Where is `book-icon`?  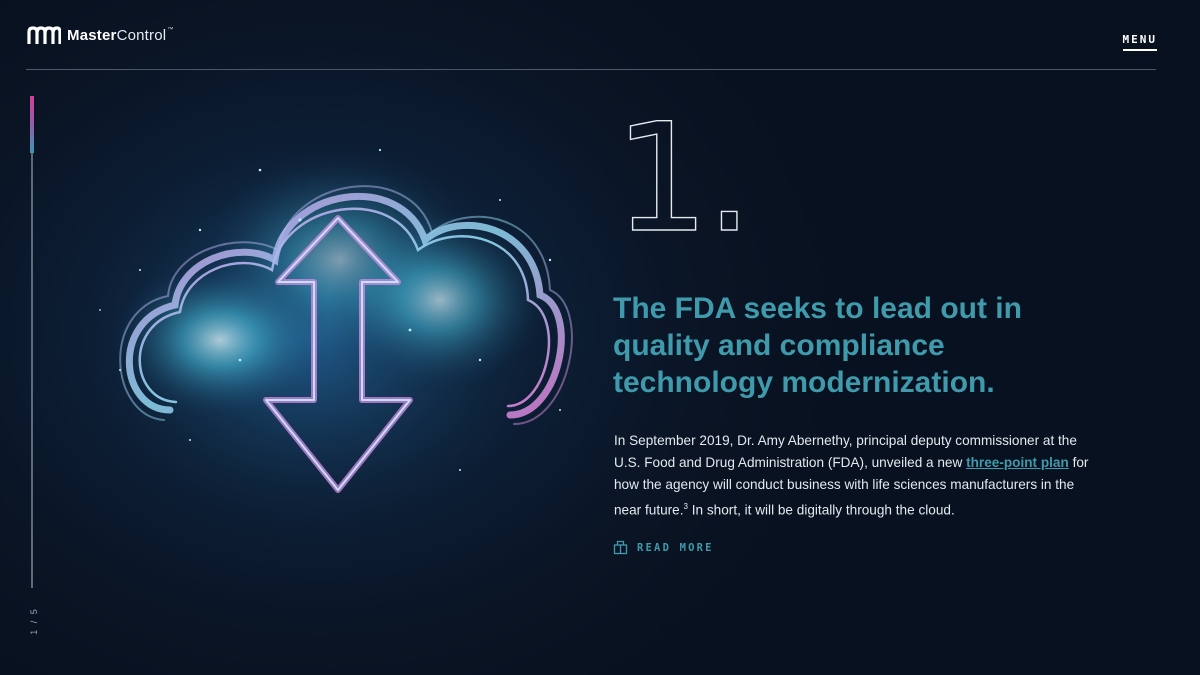 book-icon is located at coordinates (620, 547).